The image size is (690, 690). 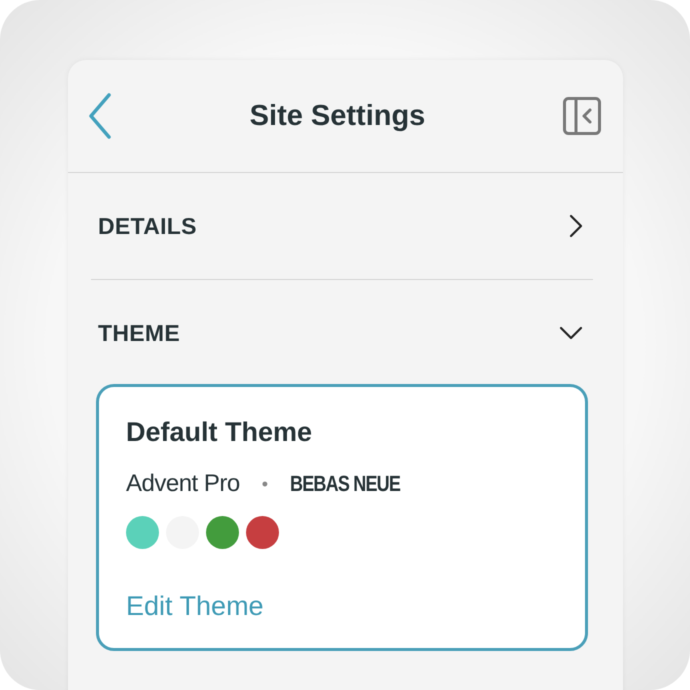 What do you see at coordinates (345, 484) in the screenshot?
I see `font-name: BEBAS NEUE` at bounding box center [345, 484].